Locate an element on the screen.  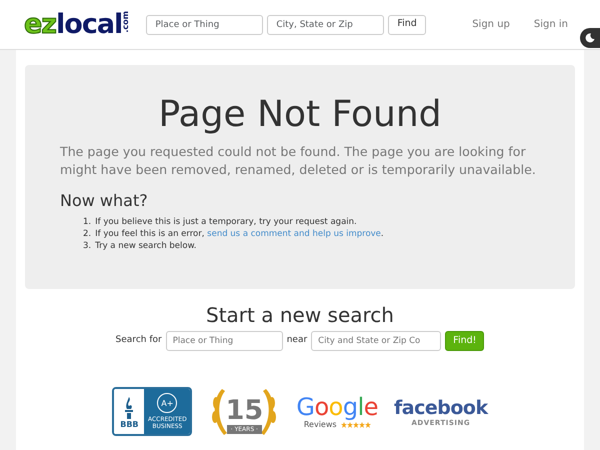
list-number: 3. is located at coordinates (87, 246).